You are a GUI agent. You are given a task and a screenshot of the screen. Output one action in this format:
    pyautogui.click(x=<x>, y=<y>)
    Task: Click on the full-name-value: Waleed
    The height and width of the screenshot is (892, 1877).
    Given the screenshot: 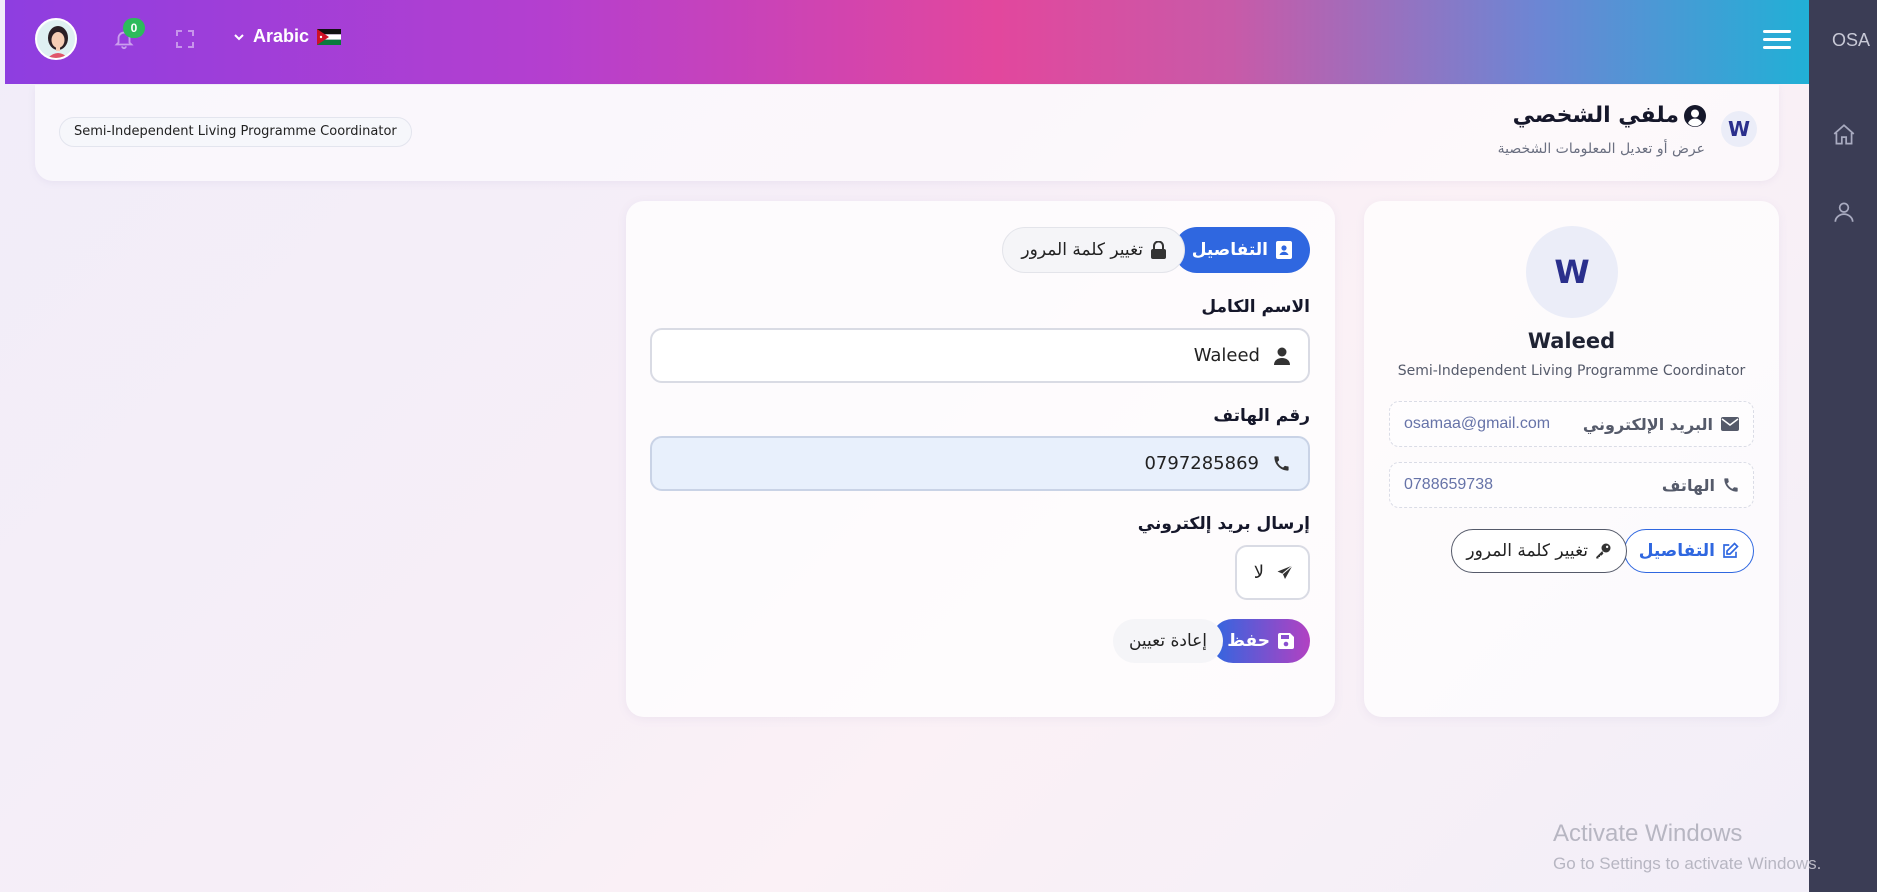 What is the action you would take?
    pyautogui.click(x=1226, y=355)
    